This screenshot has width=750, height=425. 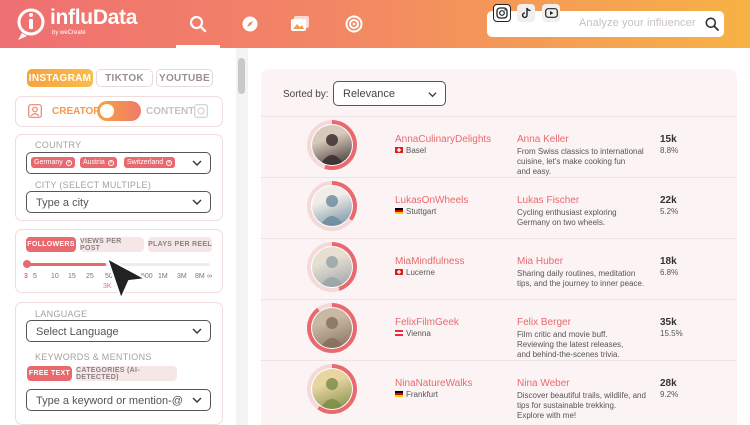 I want to click on search-input: Analyze your influencer, so click(x=637, y=23).